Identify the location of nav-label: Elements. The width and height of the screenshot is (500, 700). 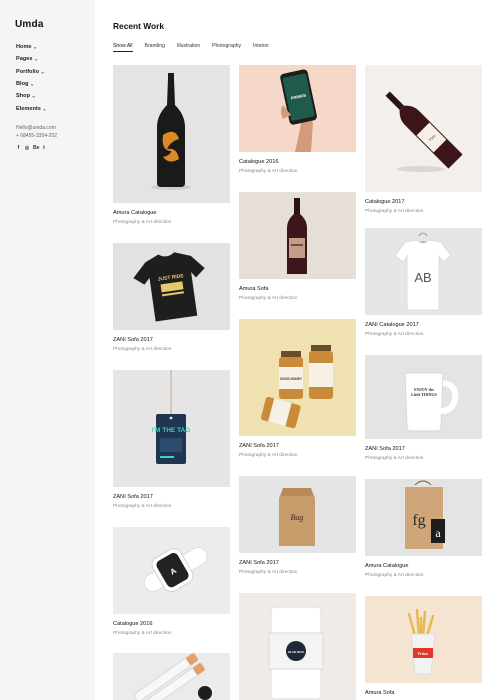
(28, 108).